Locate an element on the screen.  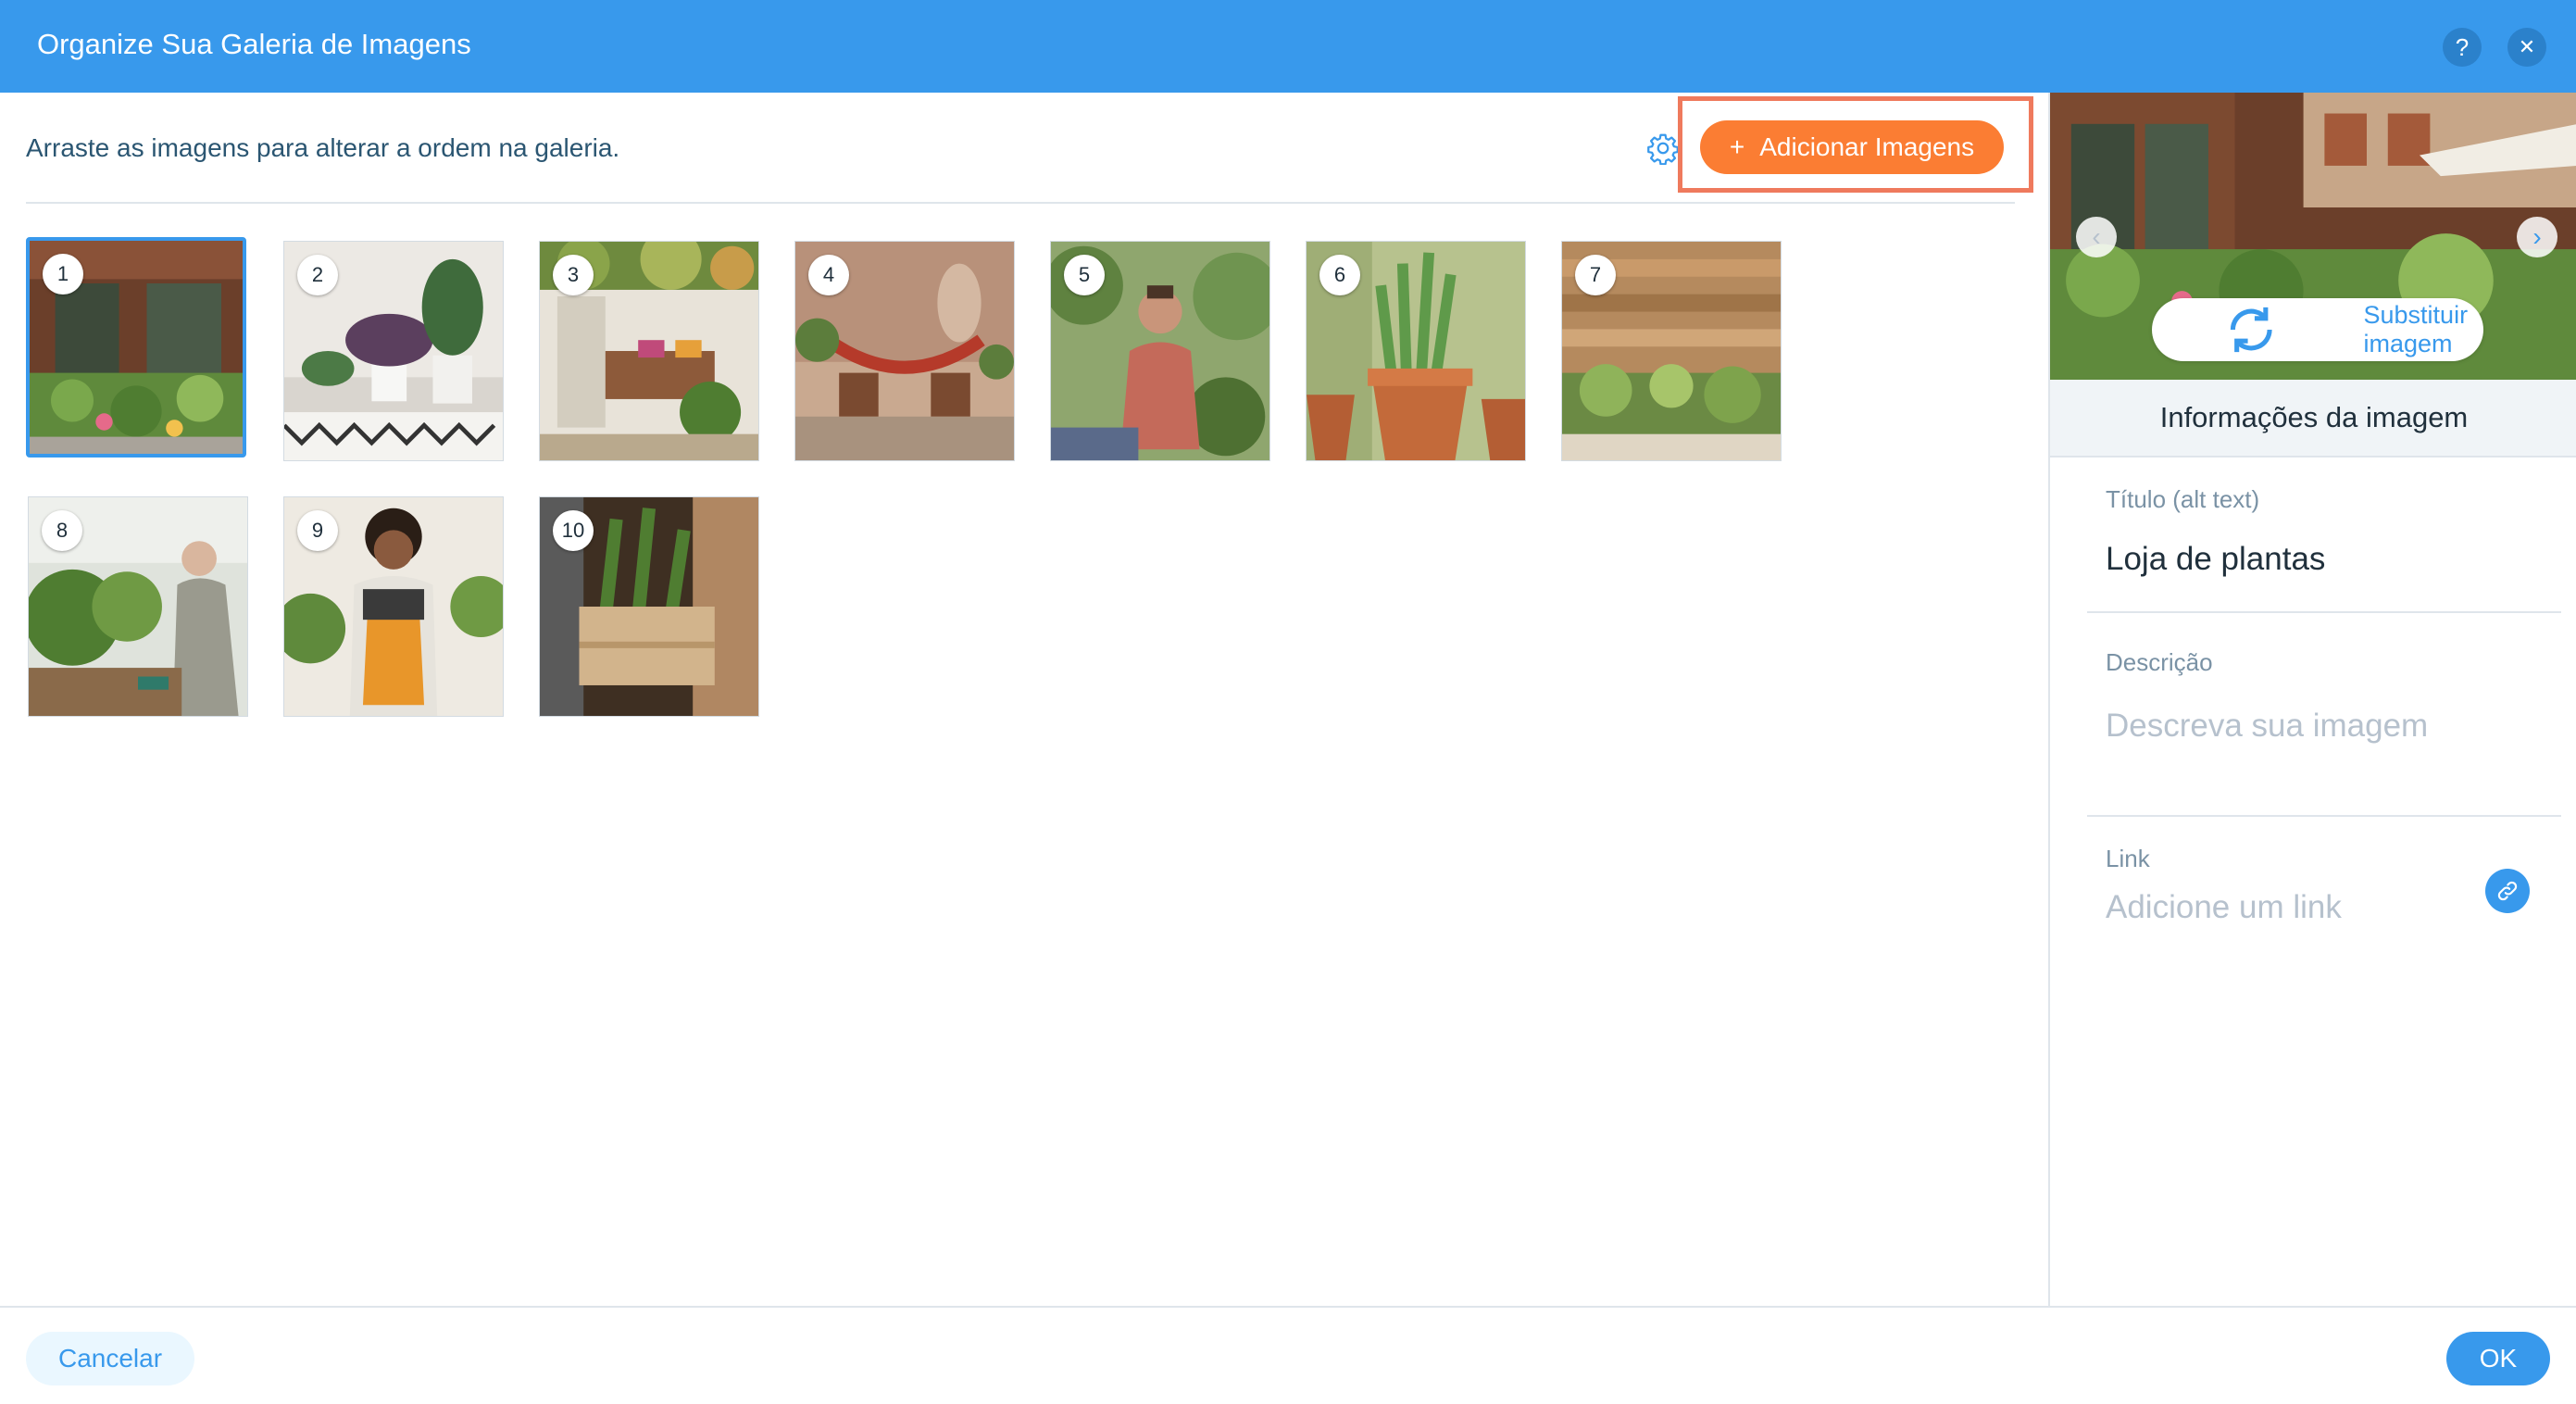
help-button: ? is located at coordinates (2463, 47).